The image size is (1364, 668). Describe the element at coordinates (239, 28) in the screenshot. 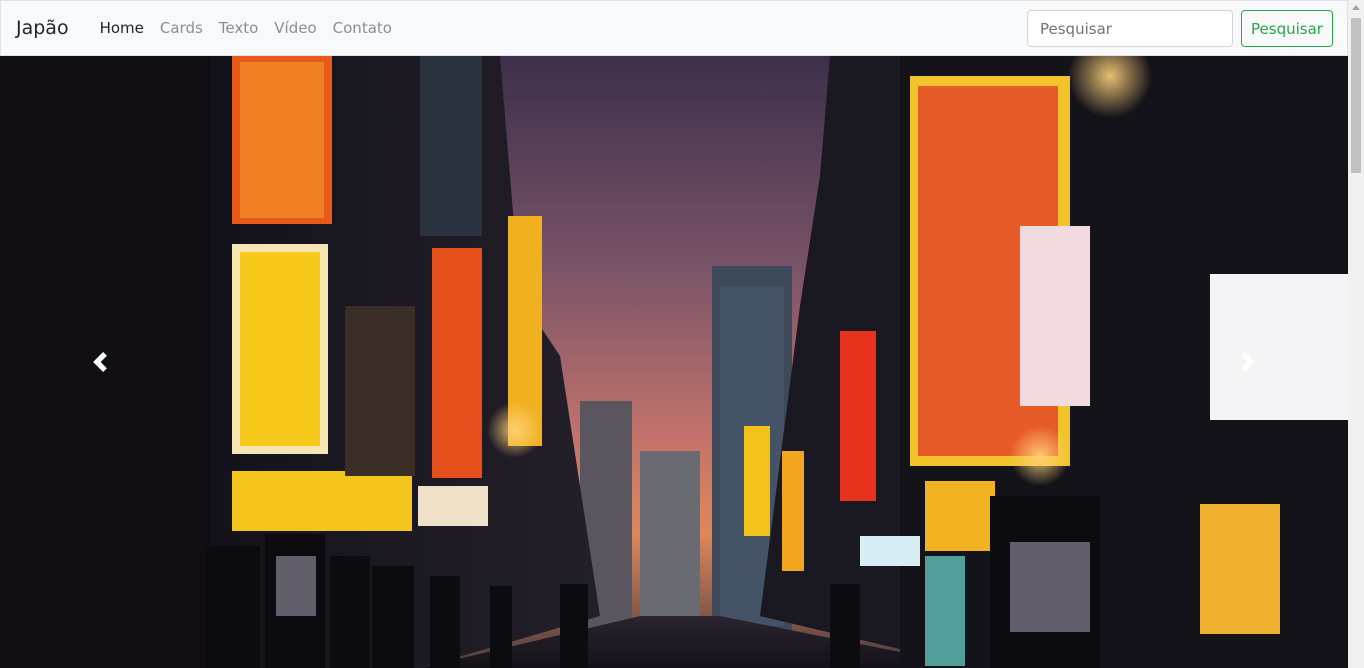

I see `nav-link-texto: Texto` at that location.